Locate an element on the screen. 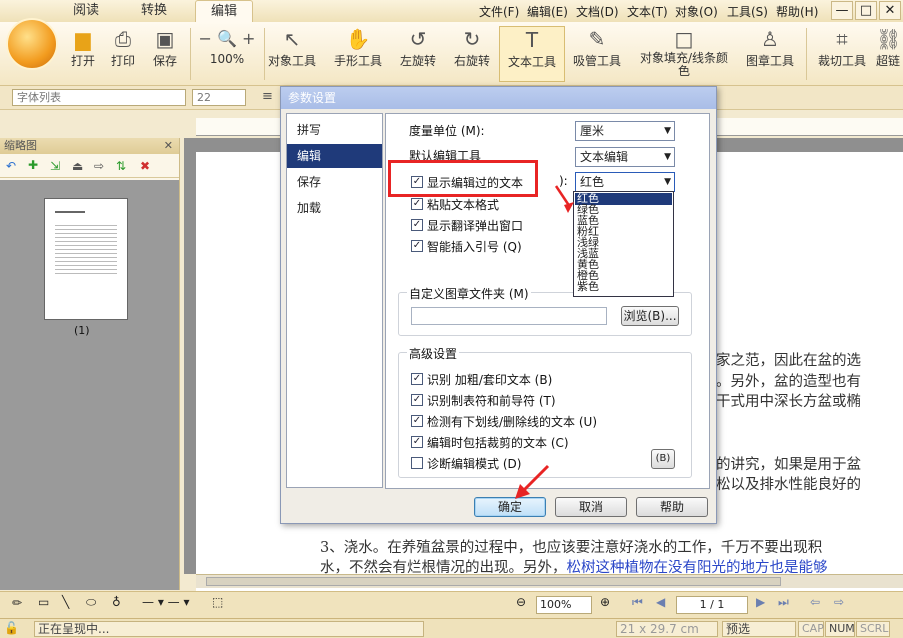 The height and width of the screenshot is (638, 903). annotation-arrowhead is located at coordinates (569, 207).